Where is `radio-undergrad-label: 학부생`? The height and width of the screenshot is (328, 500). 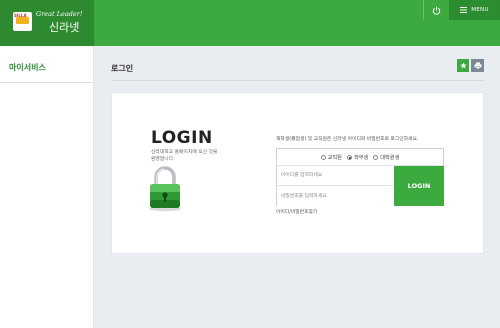 radio-undergrad-label: 학부생 is located at coordinates (361, 157).